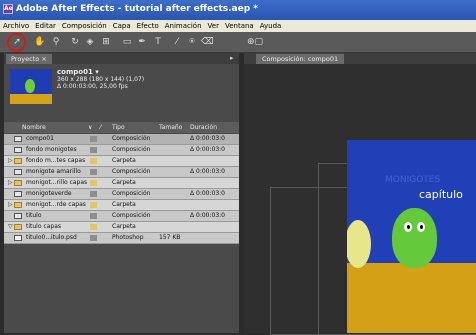  What do you see at coordinates (49, 193) in the screenshot?
I see `item-name: monigoteverde` at bounding box center [49, 193].